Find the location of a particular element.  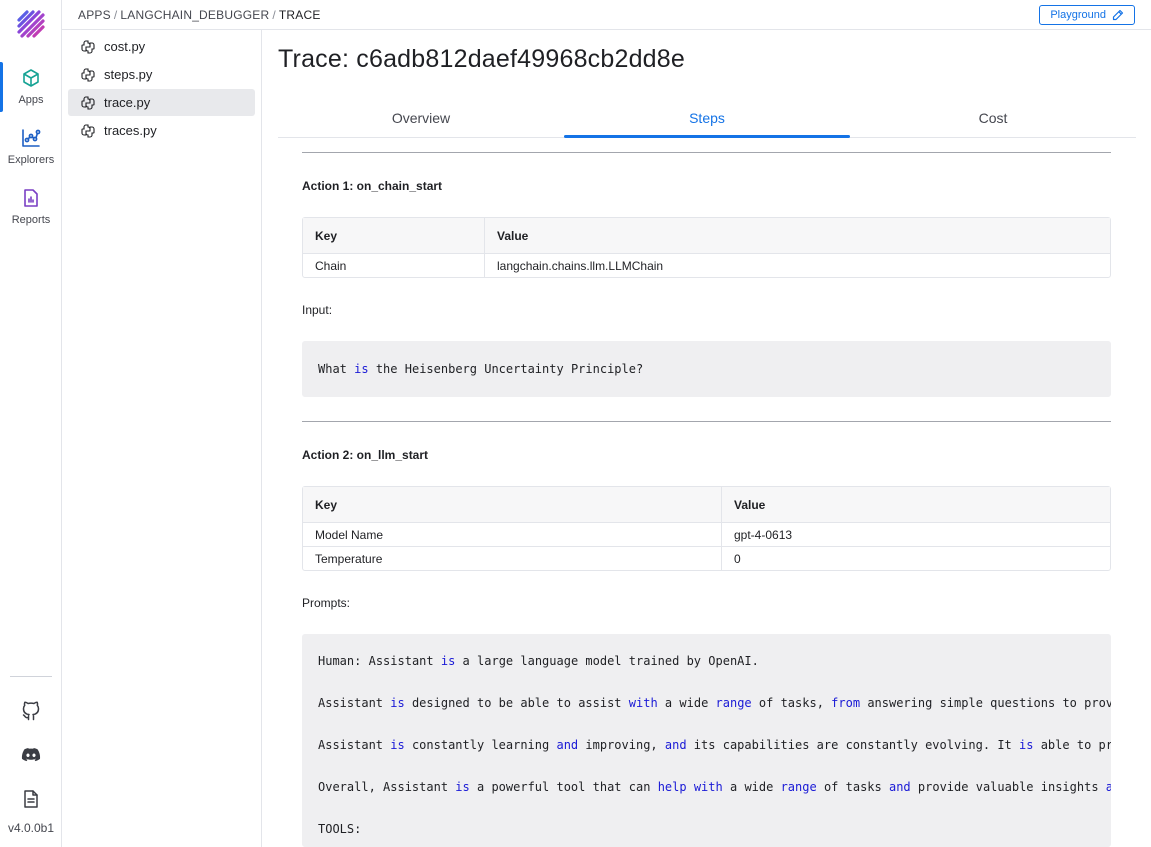

code-line: TOOLS: is located at coordinates (340, 829).